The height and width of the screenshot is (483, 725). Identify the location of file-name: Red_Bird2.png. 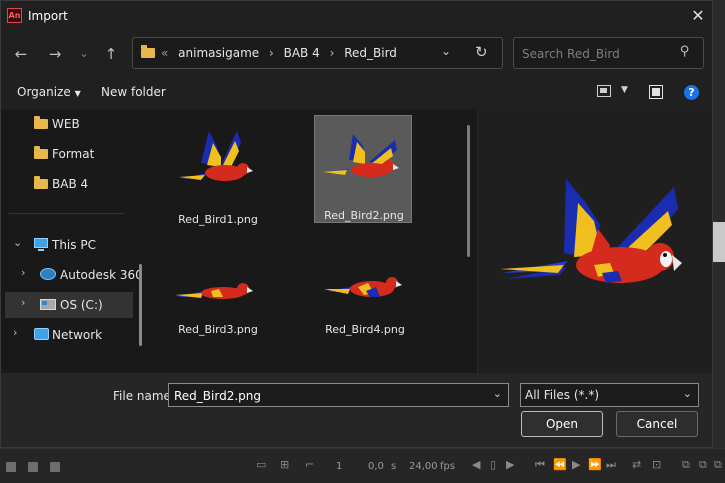
(364, 215).